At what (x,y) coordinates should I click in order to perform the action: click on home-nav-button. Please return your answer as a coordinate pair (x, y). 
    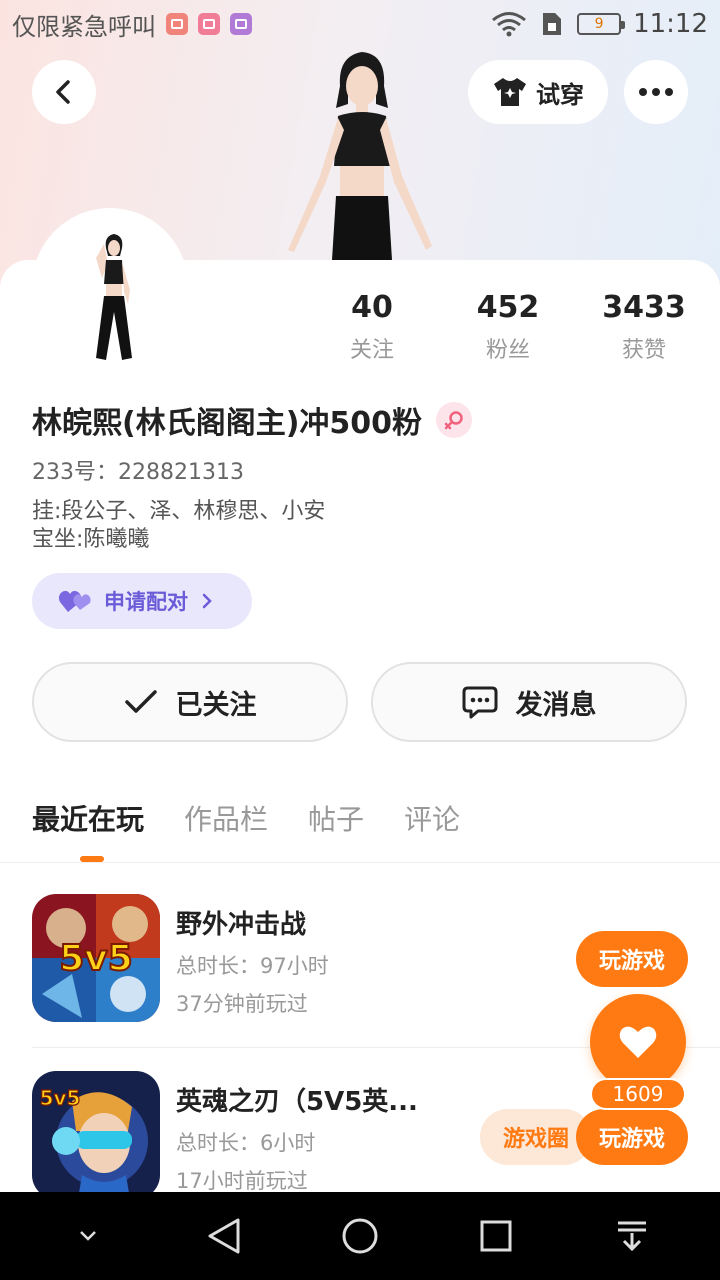
    Looking at the image, I should click on (360, 1236).